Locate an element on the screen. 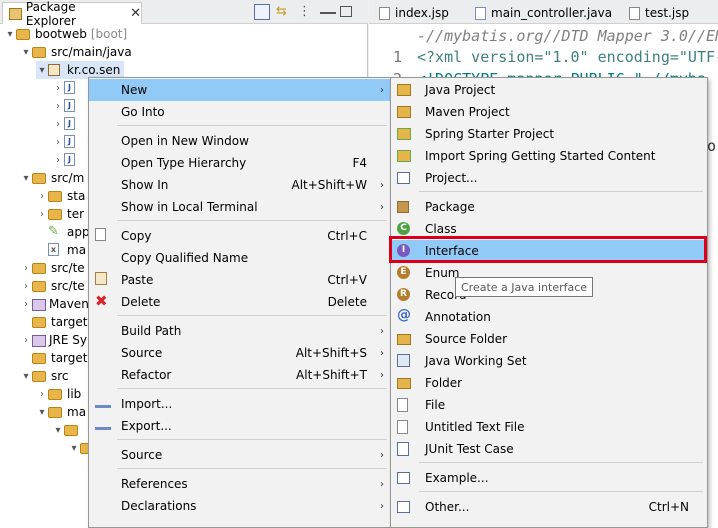 The image size is (718, 528). editor-tab: index.jsp is located at coordinates (414, 13).